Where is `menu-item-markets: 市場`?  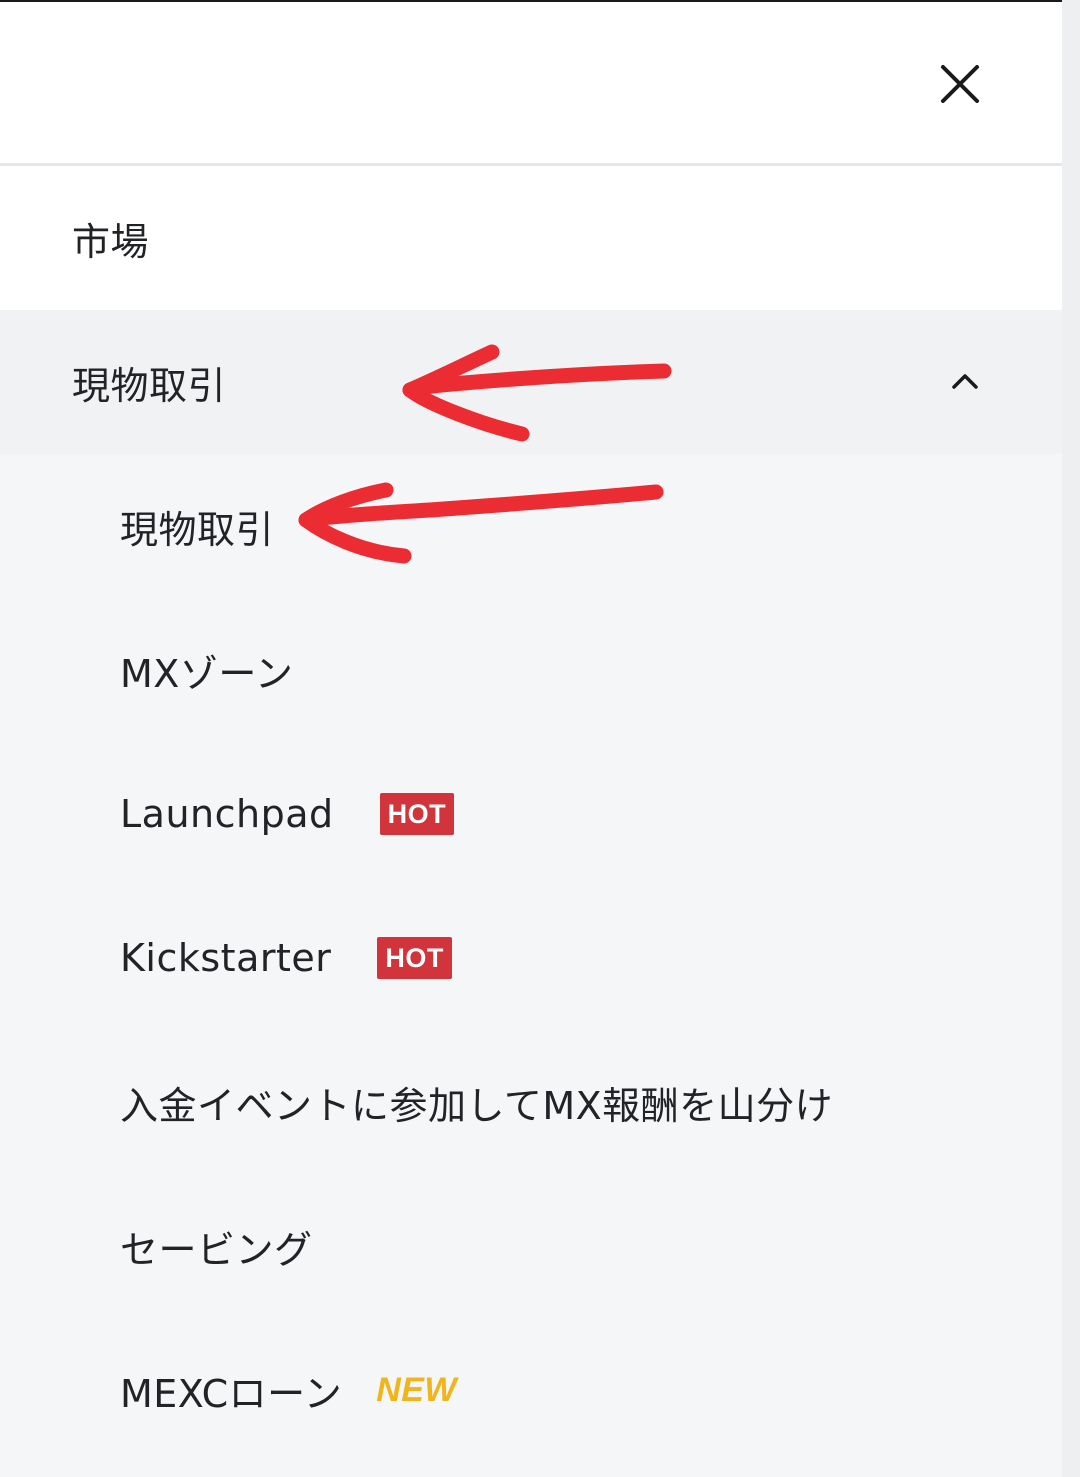 menu-item-markets: 市場 is located at coordinates (531, 238).